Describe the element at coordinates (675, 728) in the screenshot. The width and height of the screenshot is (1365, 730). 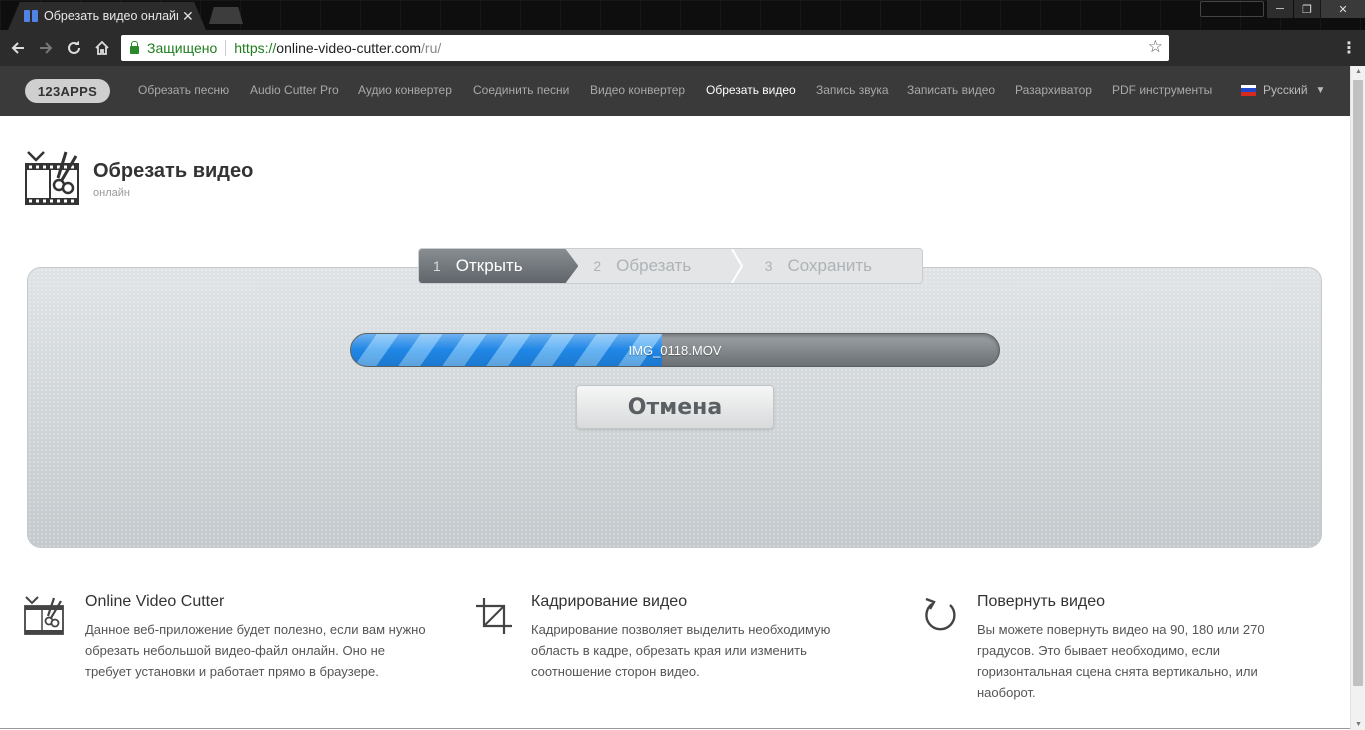
I see `page-bottom-border` at that location.